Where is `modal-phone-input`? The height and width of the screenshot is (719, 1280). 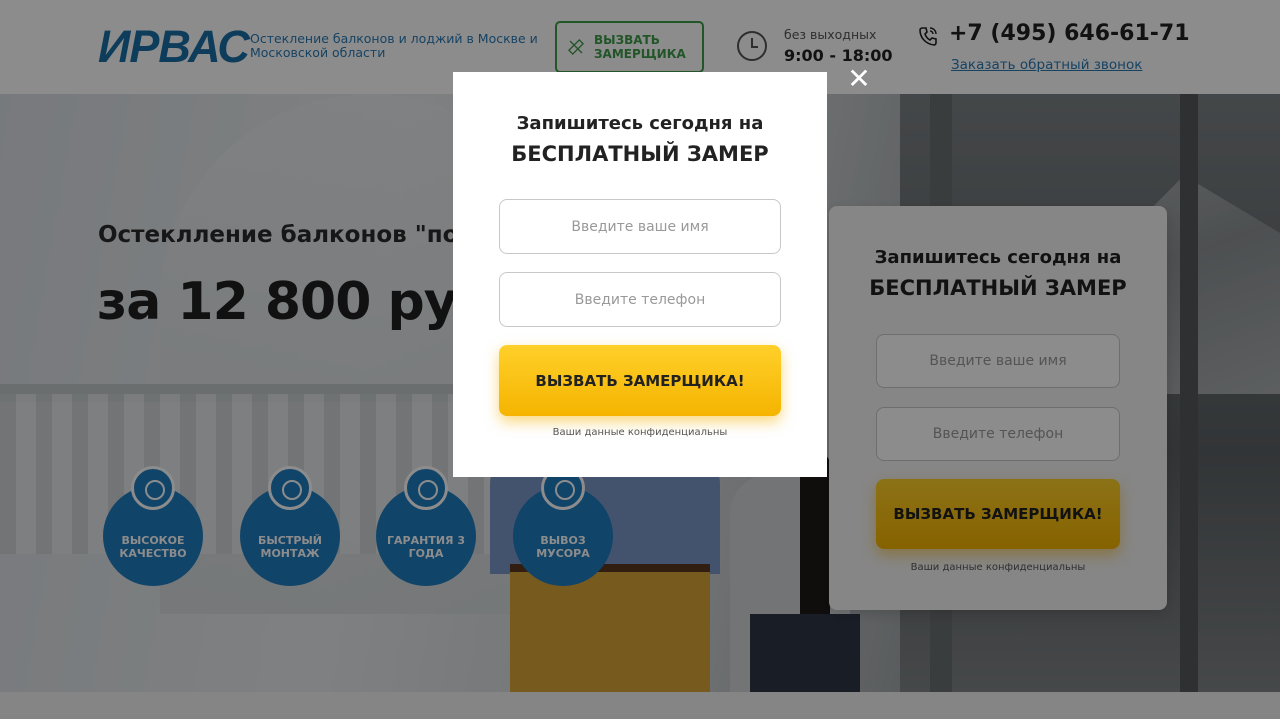
modal-phone-input is located at coordinates (640, 299).